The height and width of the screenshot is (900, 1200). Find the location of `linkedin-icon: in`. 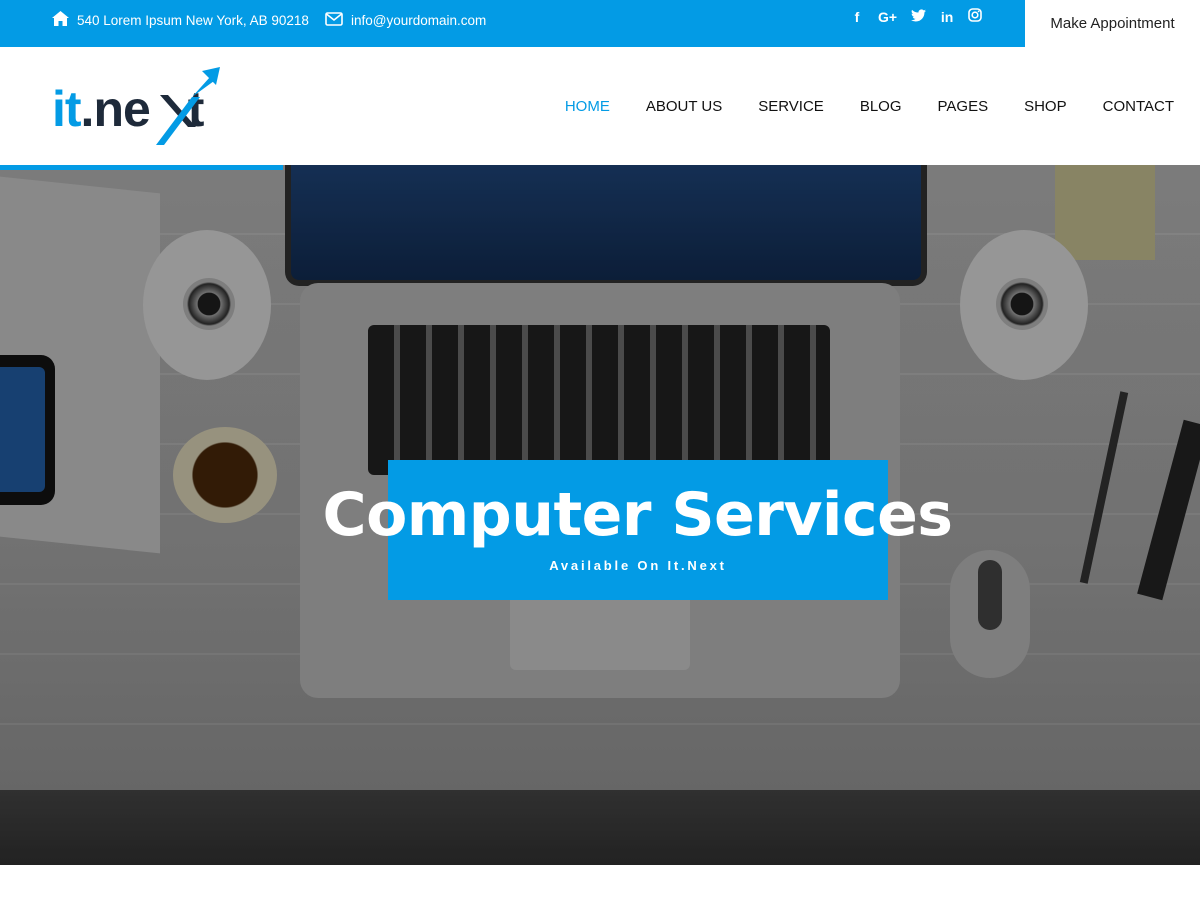

linkedin-icon: in is located at coordinates (947, 17).